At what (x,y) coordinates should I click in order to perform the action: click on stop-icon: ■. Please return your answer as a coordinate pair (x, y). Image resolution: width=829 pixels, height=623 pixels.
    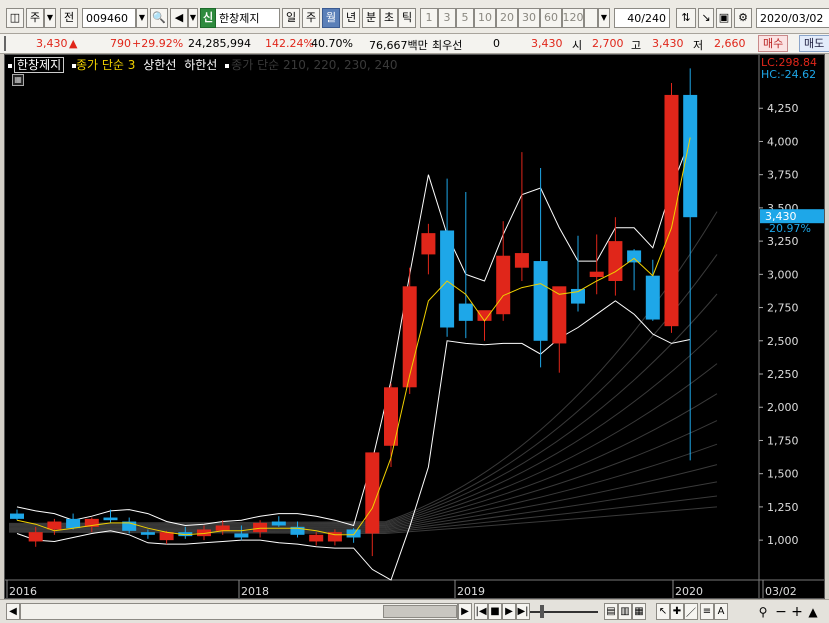
    Looking at the image, I should click on (495, 611).